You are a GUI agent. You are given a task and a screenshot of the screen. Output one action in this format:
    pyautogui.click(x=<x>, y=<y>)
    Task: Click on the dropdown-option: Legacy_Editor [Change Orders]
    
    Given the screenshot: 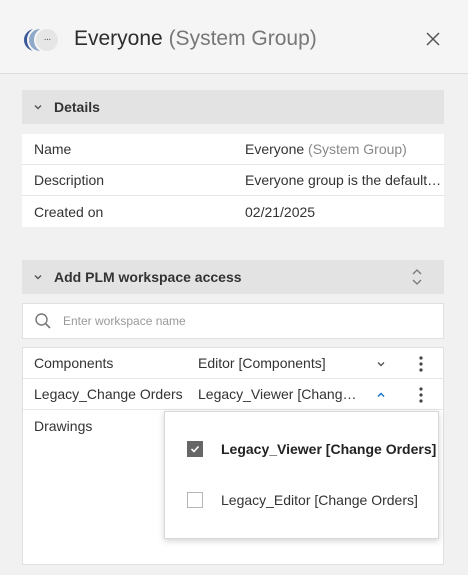 What is the action you would take?
    pyautogui.click(x=302, y=500)
    